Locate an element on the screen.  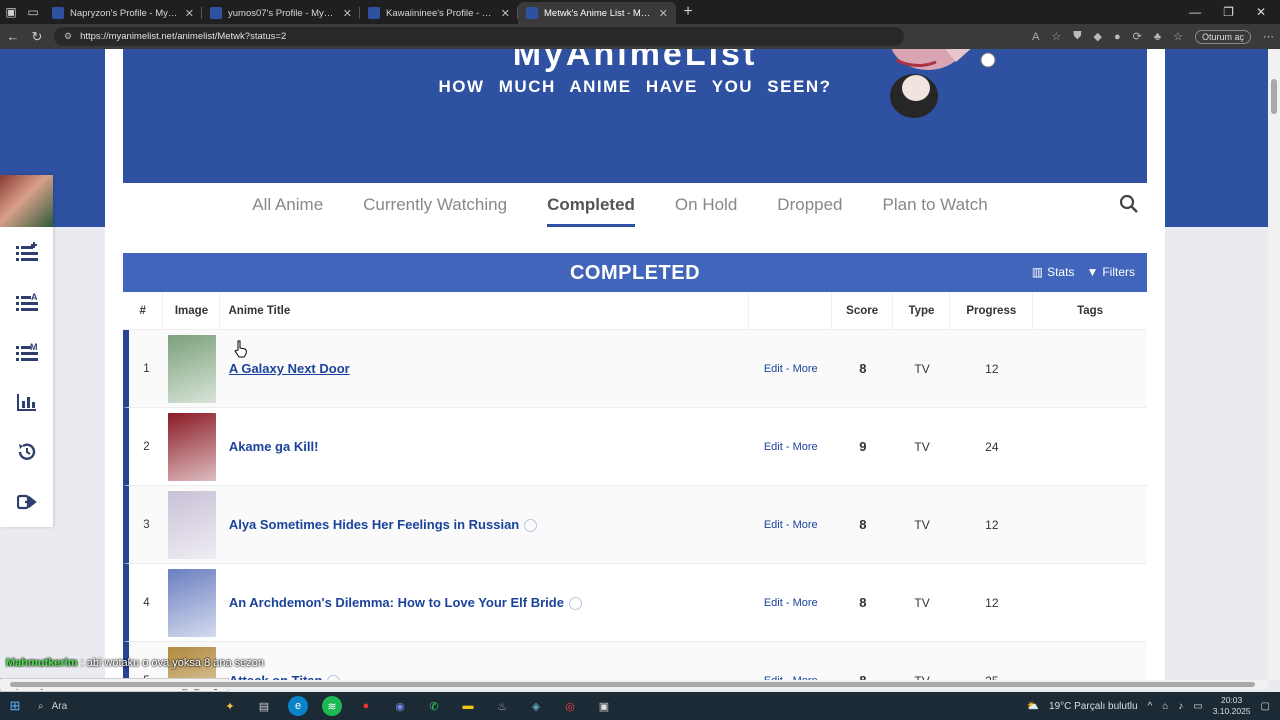
taskbar-search: ⌕ Ara is located at coordinates (105, 706).